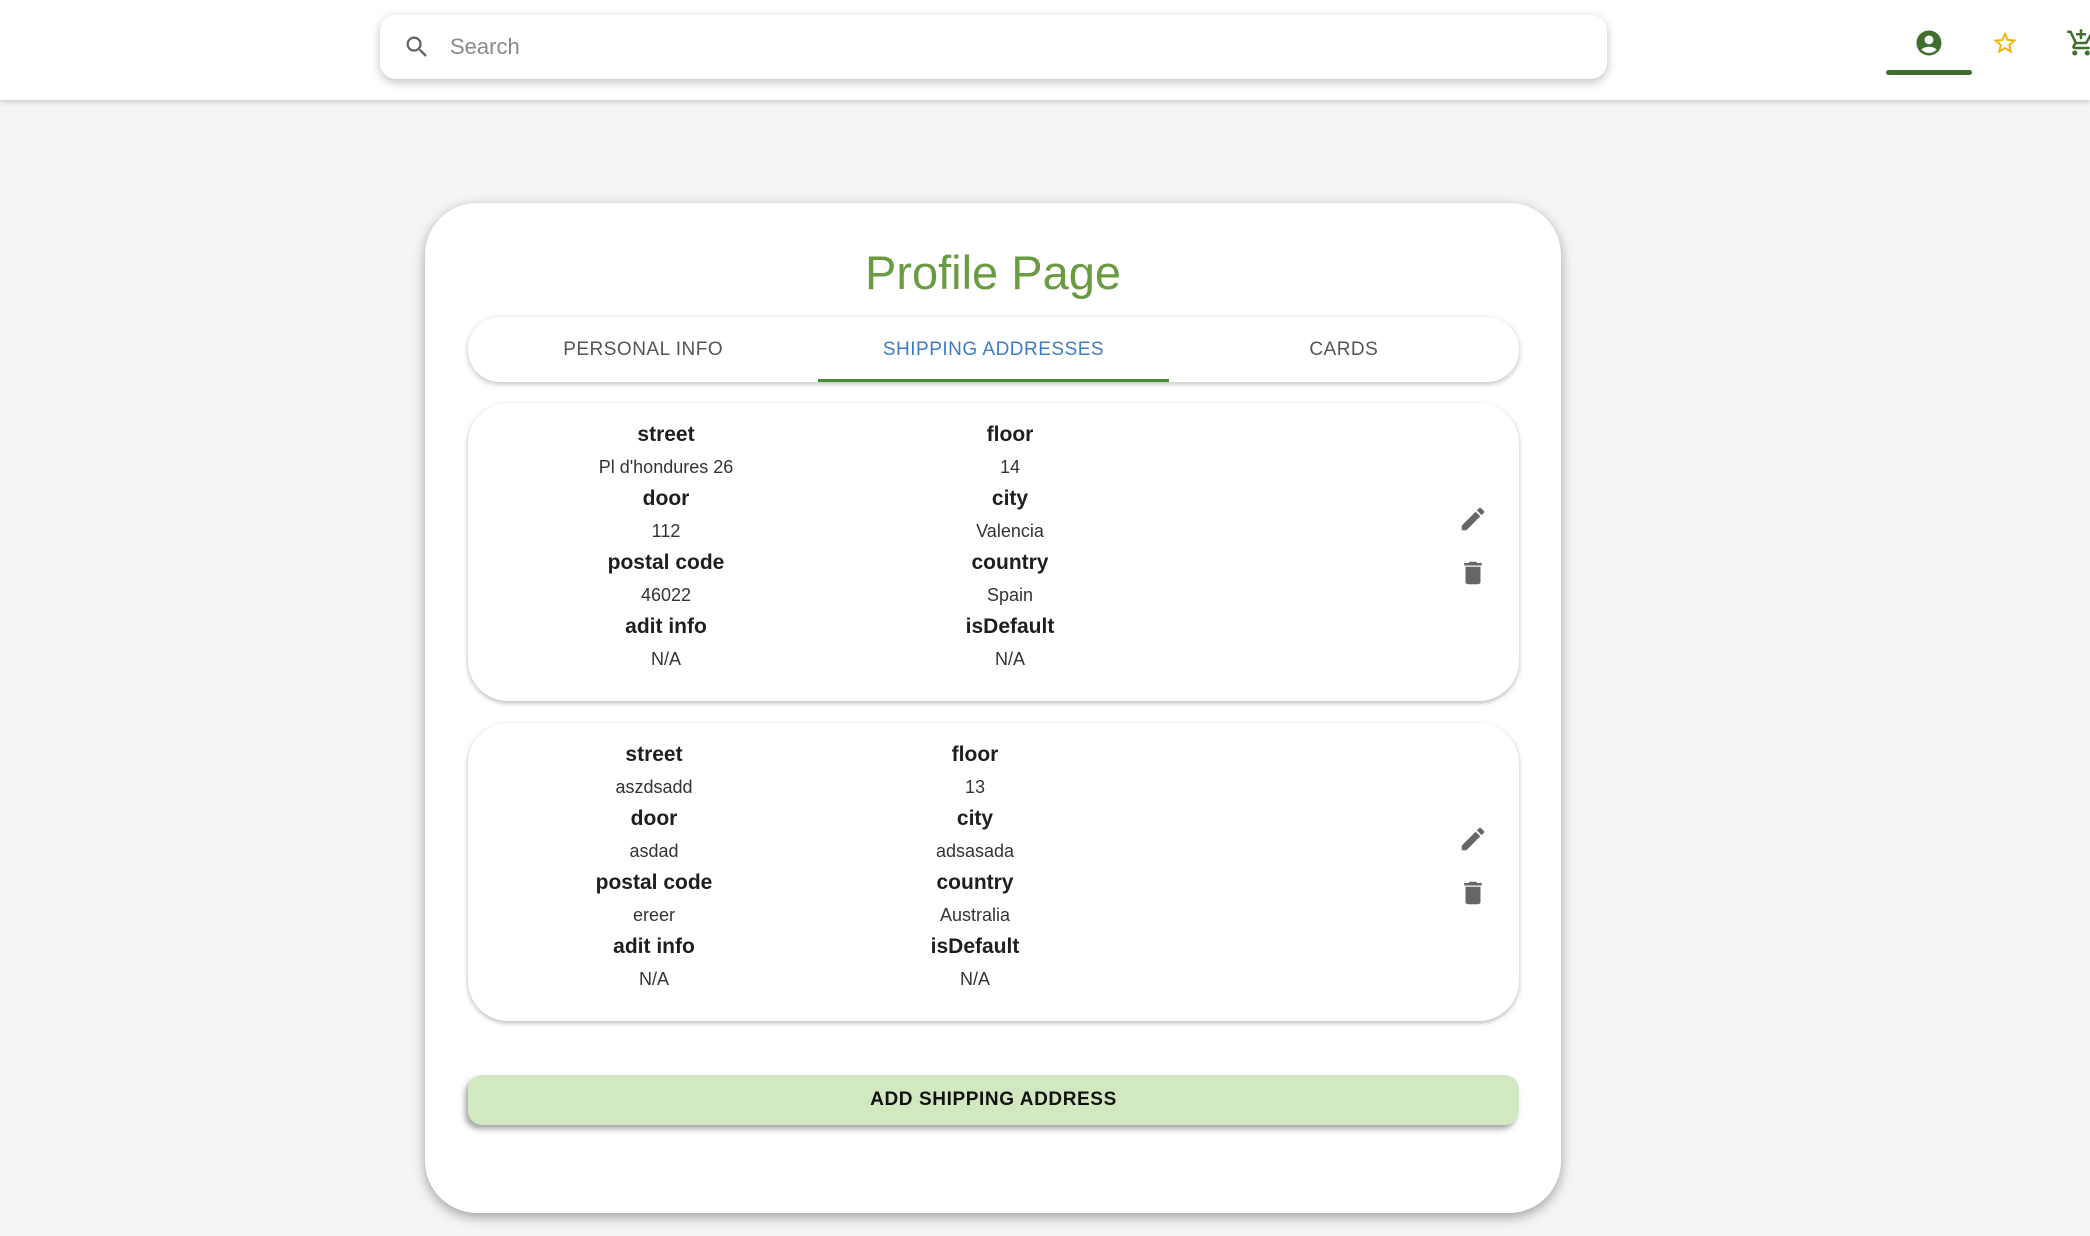 The height and width of the screenshot is (1236, 2090). What do you see at coordinates (975, 899) in the screenshot?
I see `country-field: country Australia` at bounding box center [975, 899].